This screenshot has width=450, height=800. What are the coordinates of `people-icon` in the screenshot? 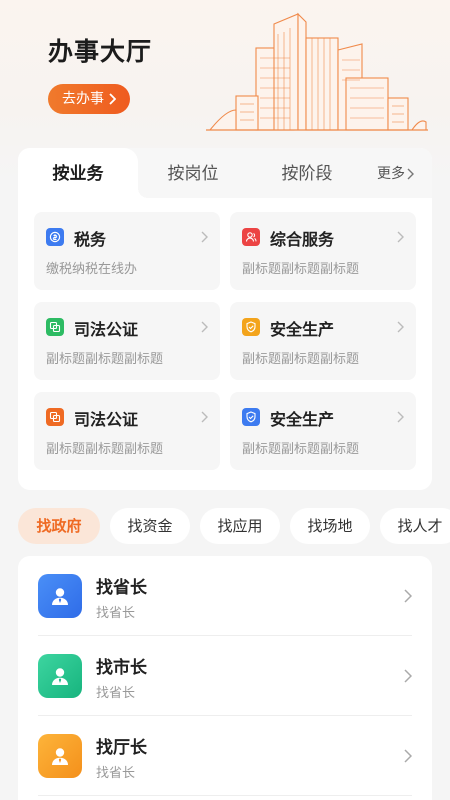 It's located at (251, 237).